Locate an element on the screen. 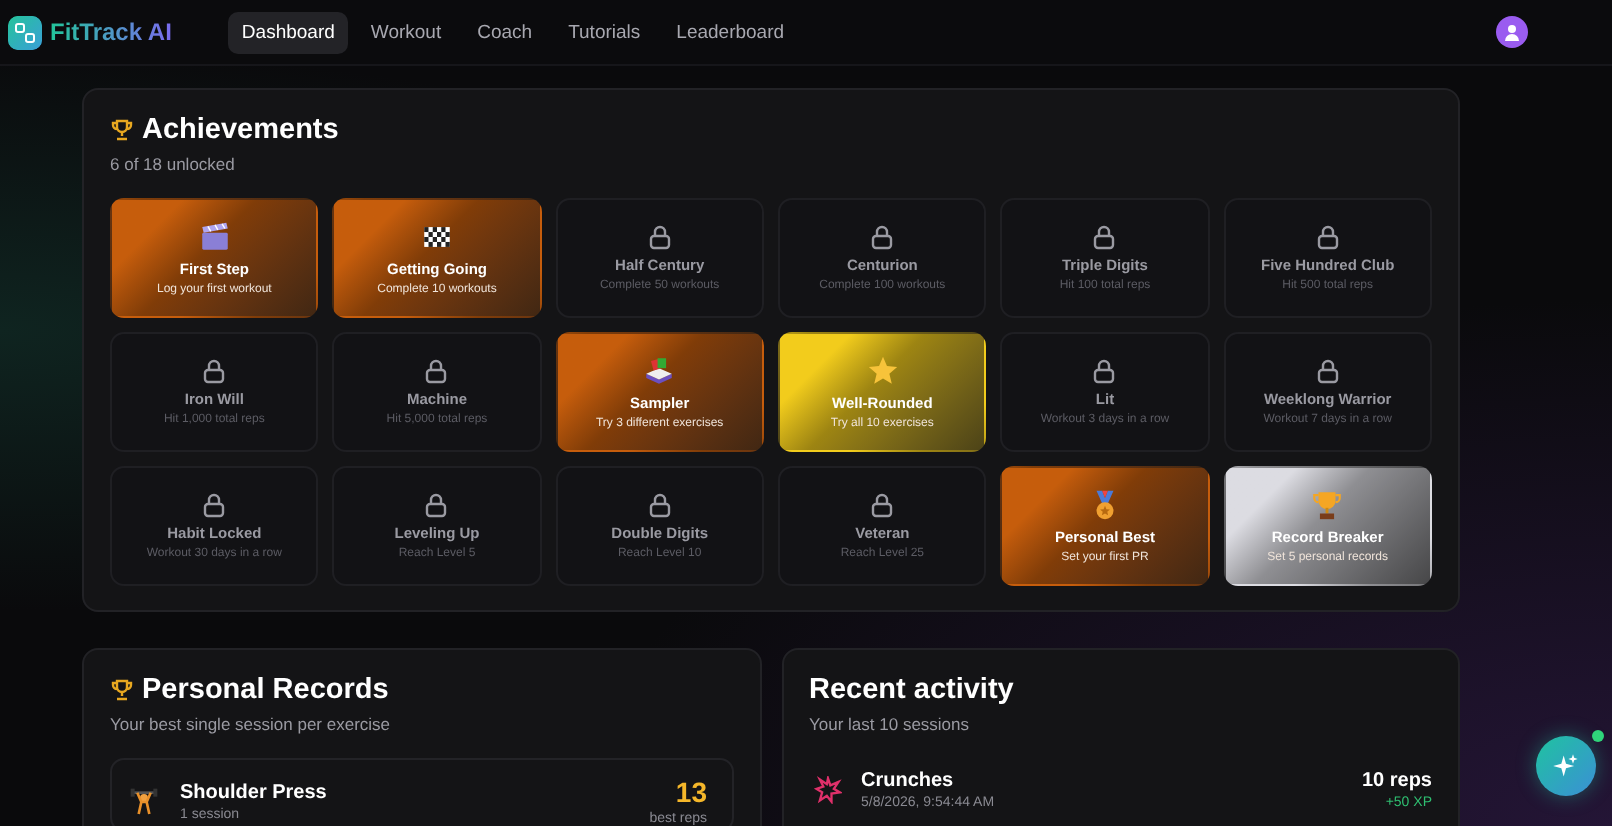 This screenshot has height=826, width=1612. status-dot is located at coordinates (1598, 736).